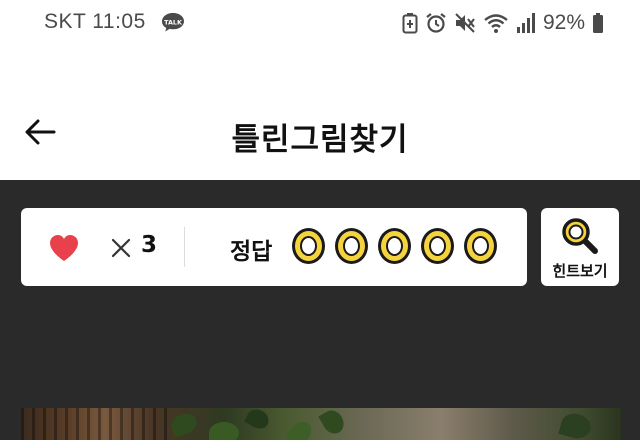 The width and height of the screenshot is (640, 440). Describe the element at coordinates (598, 23) in the screenshot. I see `battery-icon` at that location.